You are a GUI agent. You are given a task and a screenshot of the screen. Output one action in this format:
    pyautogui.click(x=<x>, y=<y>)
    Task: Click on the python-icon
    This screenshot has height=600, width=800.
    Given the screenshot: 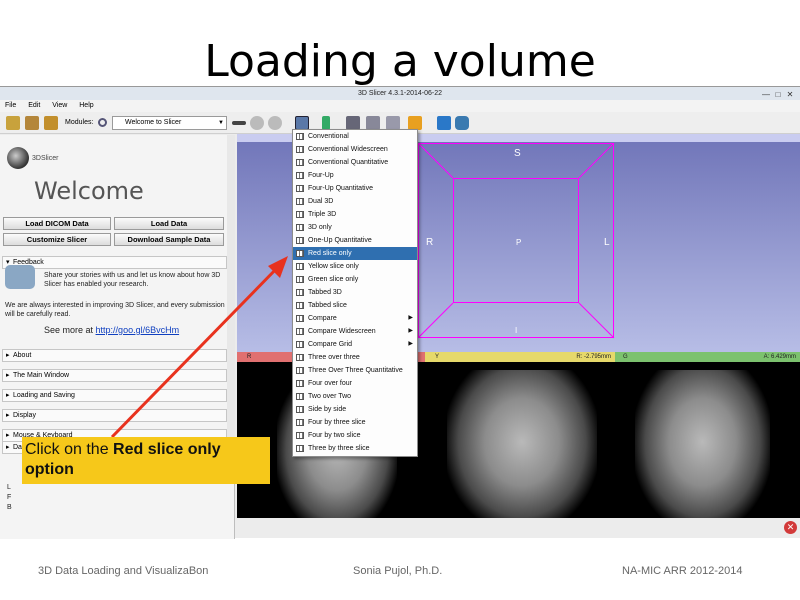 What is the action you would take?
    pyautogui.click(x=462, y=123)
    